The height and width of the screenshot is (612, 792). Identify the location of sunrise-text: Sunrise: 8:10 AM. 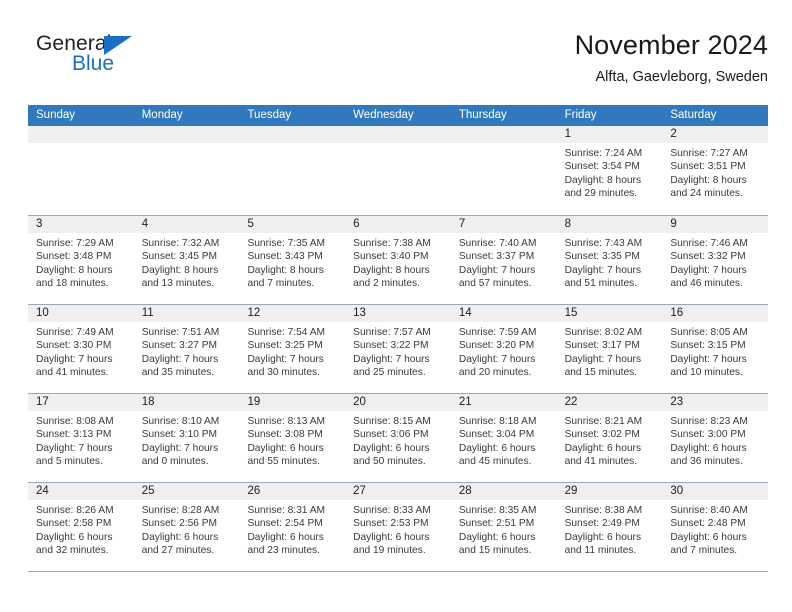
(180, 421).